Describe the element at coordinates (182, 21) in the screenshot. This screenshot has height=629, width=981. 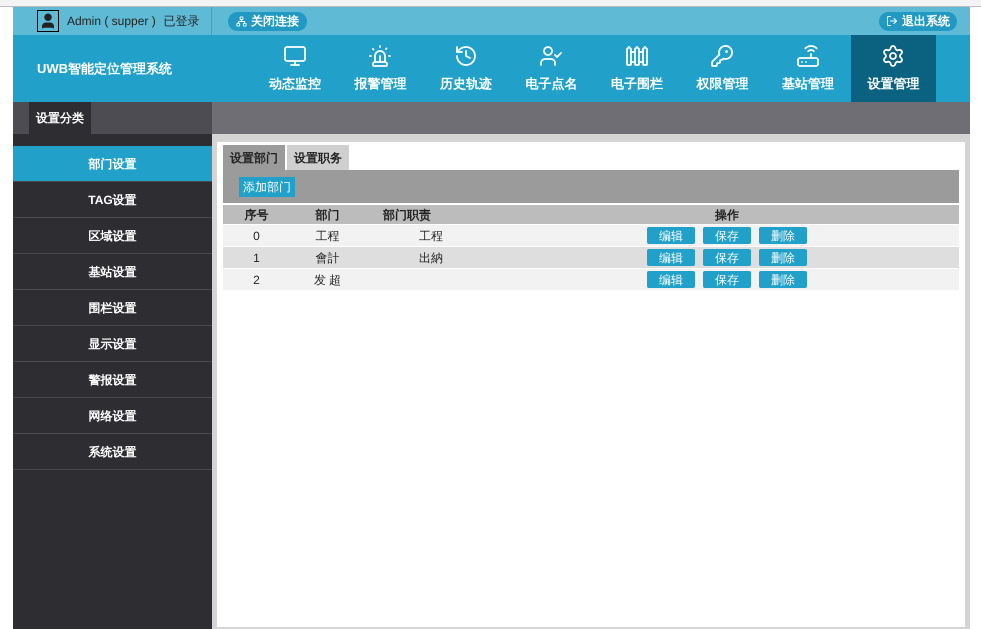
I see `login-status: 已登录` at that location.